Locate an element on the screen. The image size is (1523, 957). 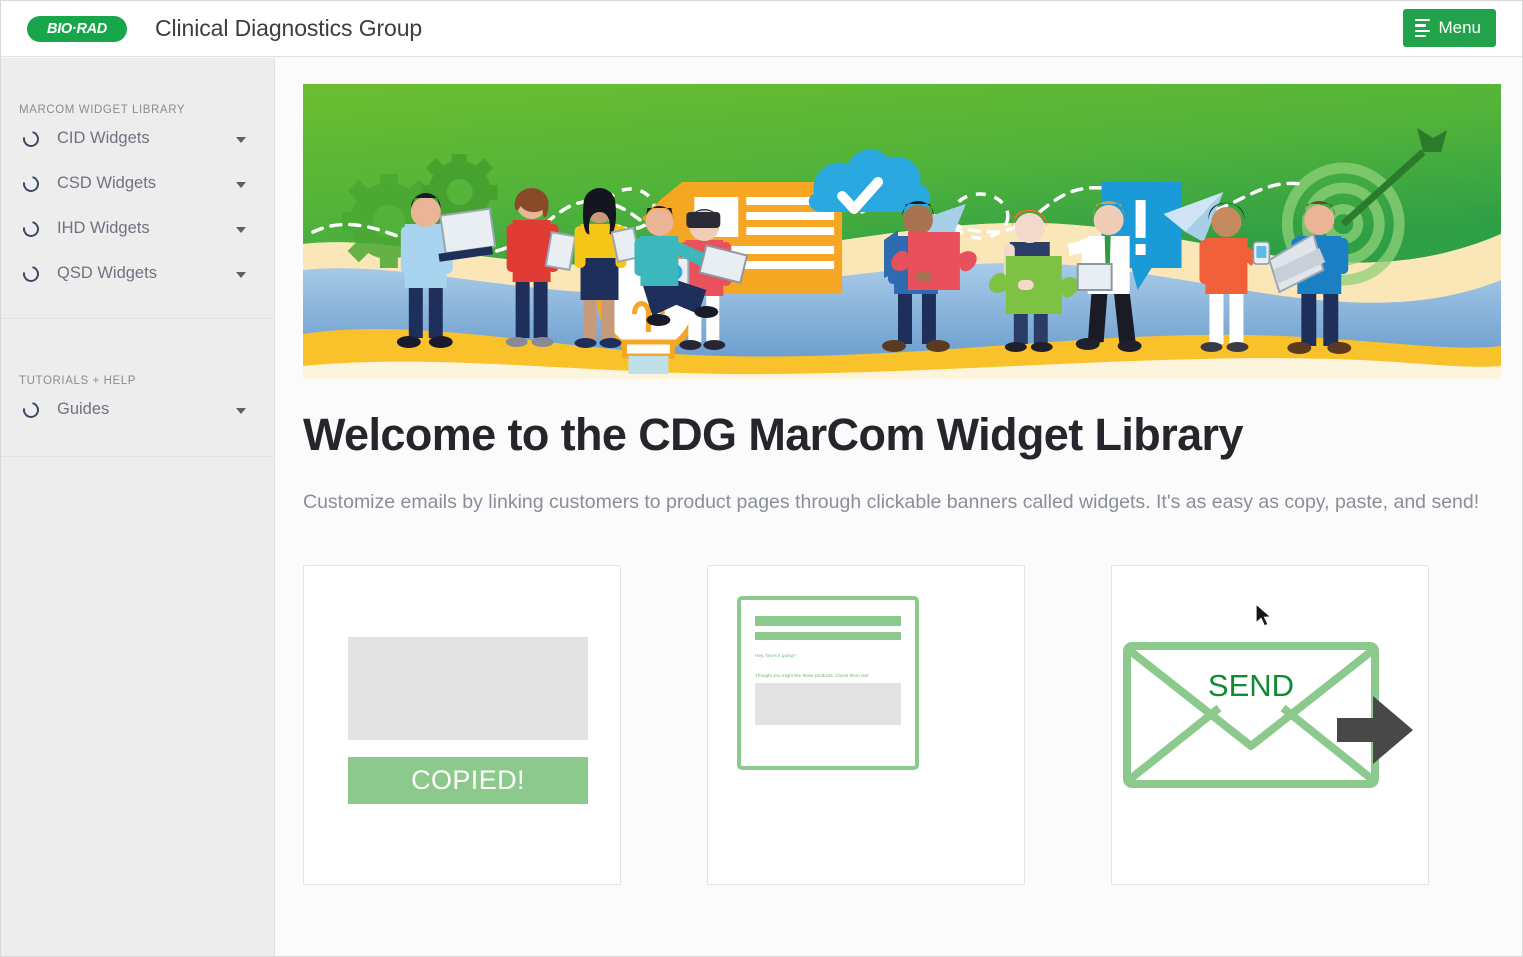
app-title: Clinical Diagnostics Group is located at coordinates (289, 28).